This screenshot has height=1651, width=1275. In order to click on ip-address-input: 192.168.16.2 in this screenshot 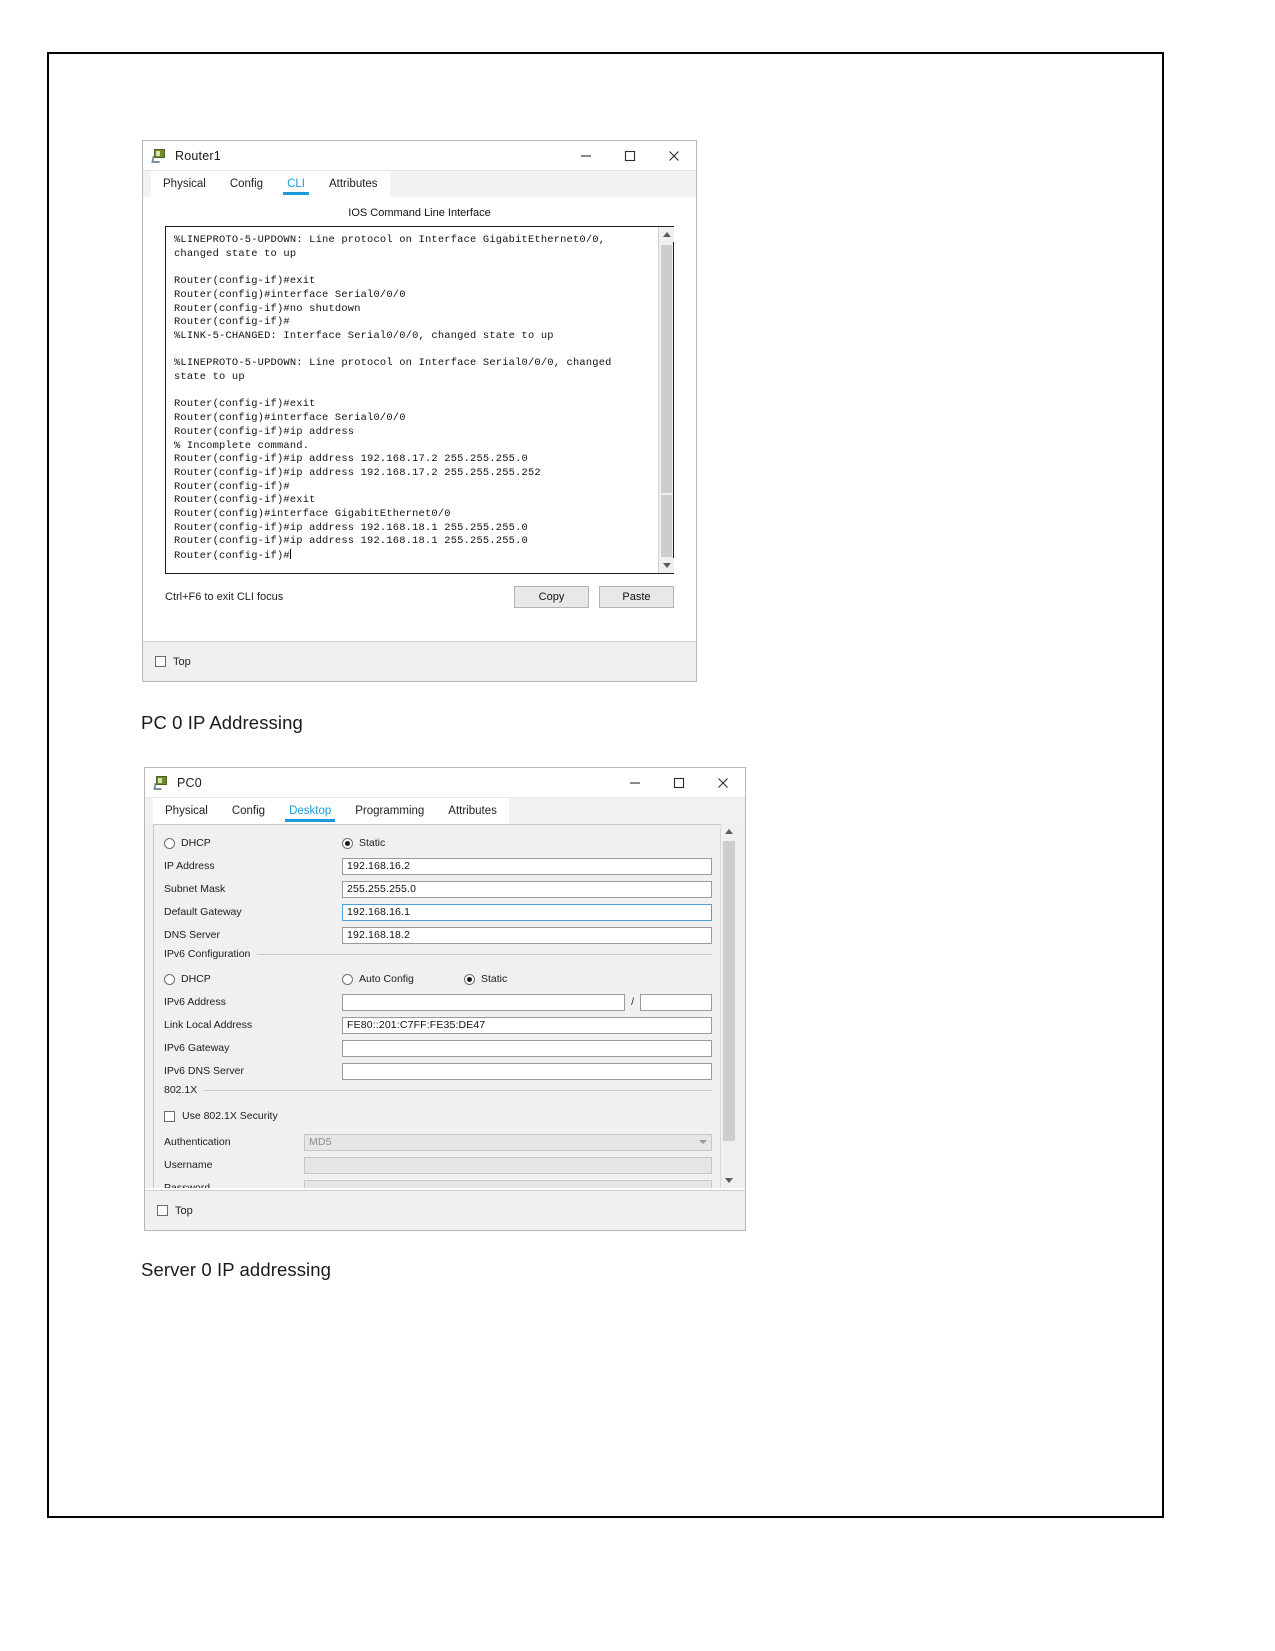, I will do `click(527, 866)`.